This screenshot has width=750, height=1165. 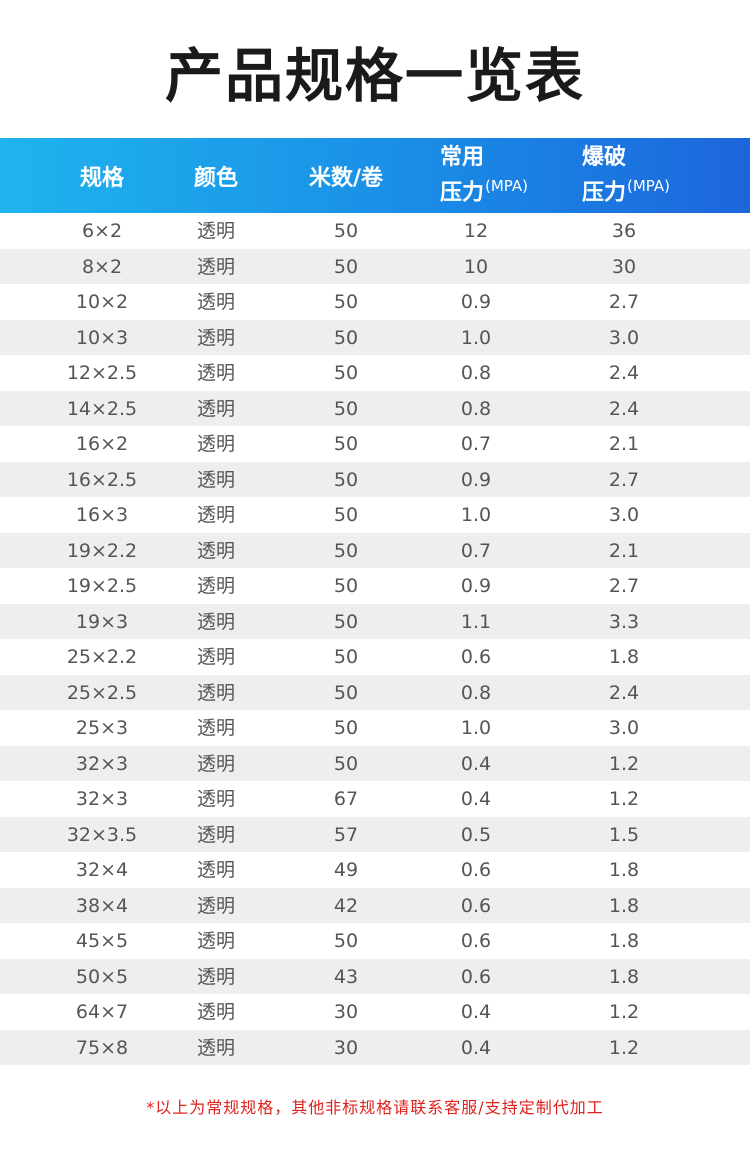 What do you see at coordinates (624, 231) in the screenshot?
I see `cell-burst-pressure: 36` at bounding box center [624, 231].